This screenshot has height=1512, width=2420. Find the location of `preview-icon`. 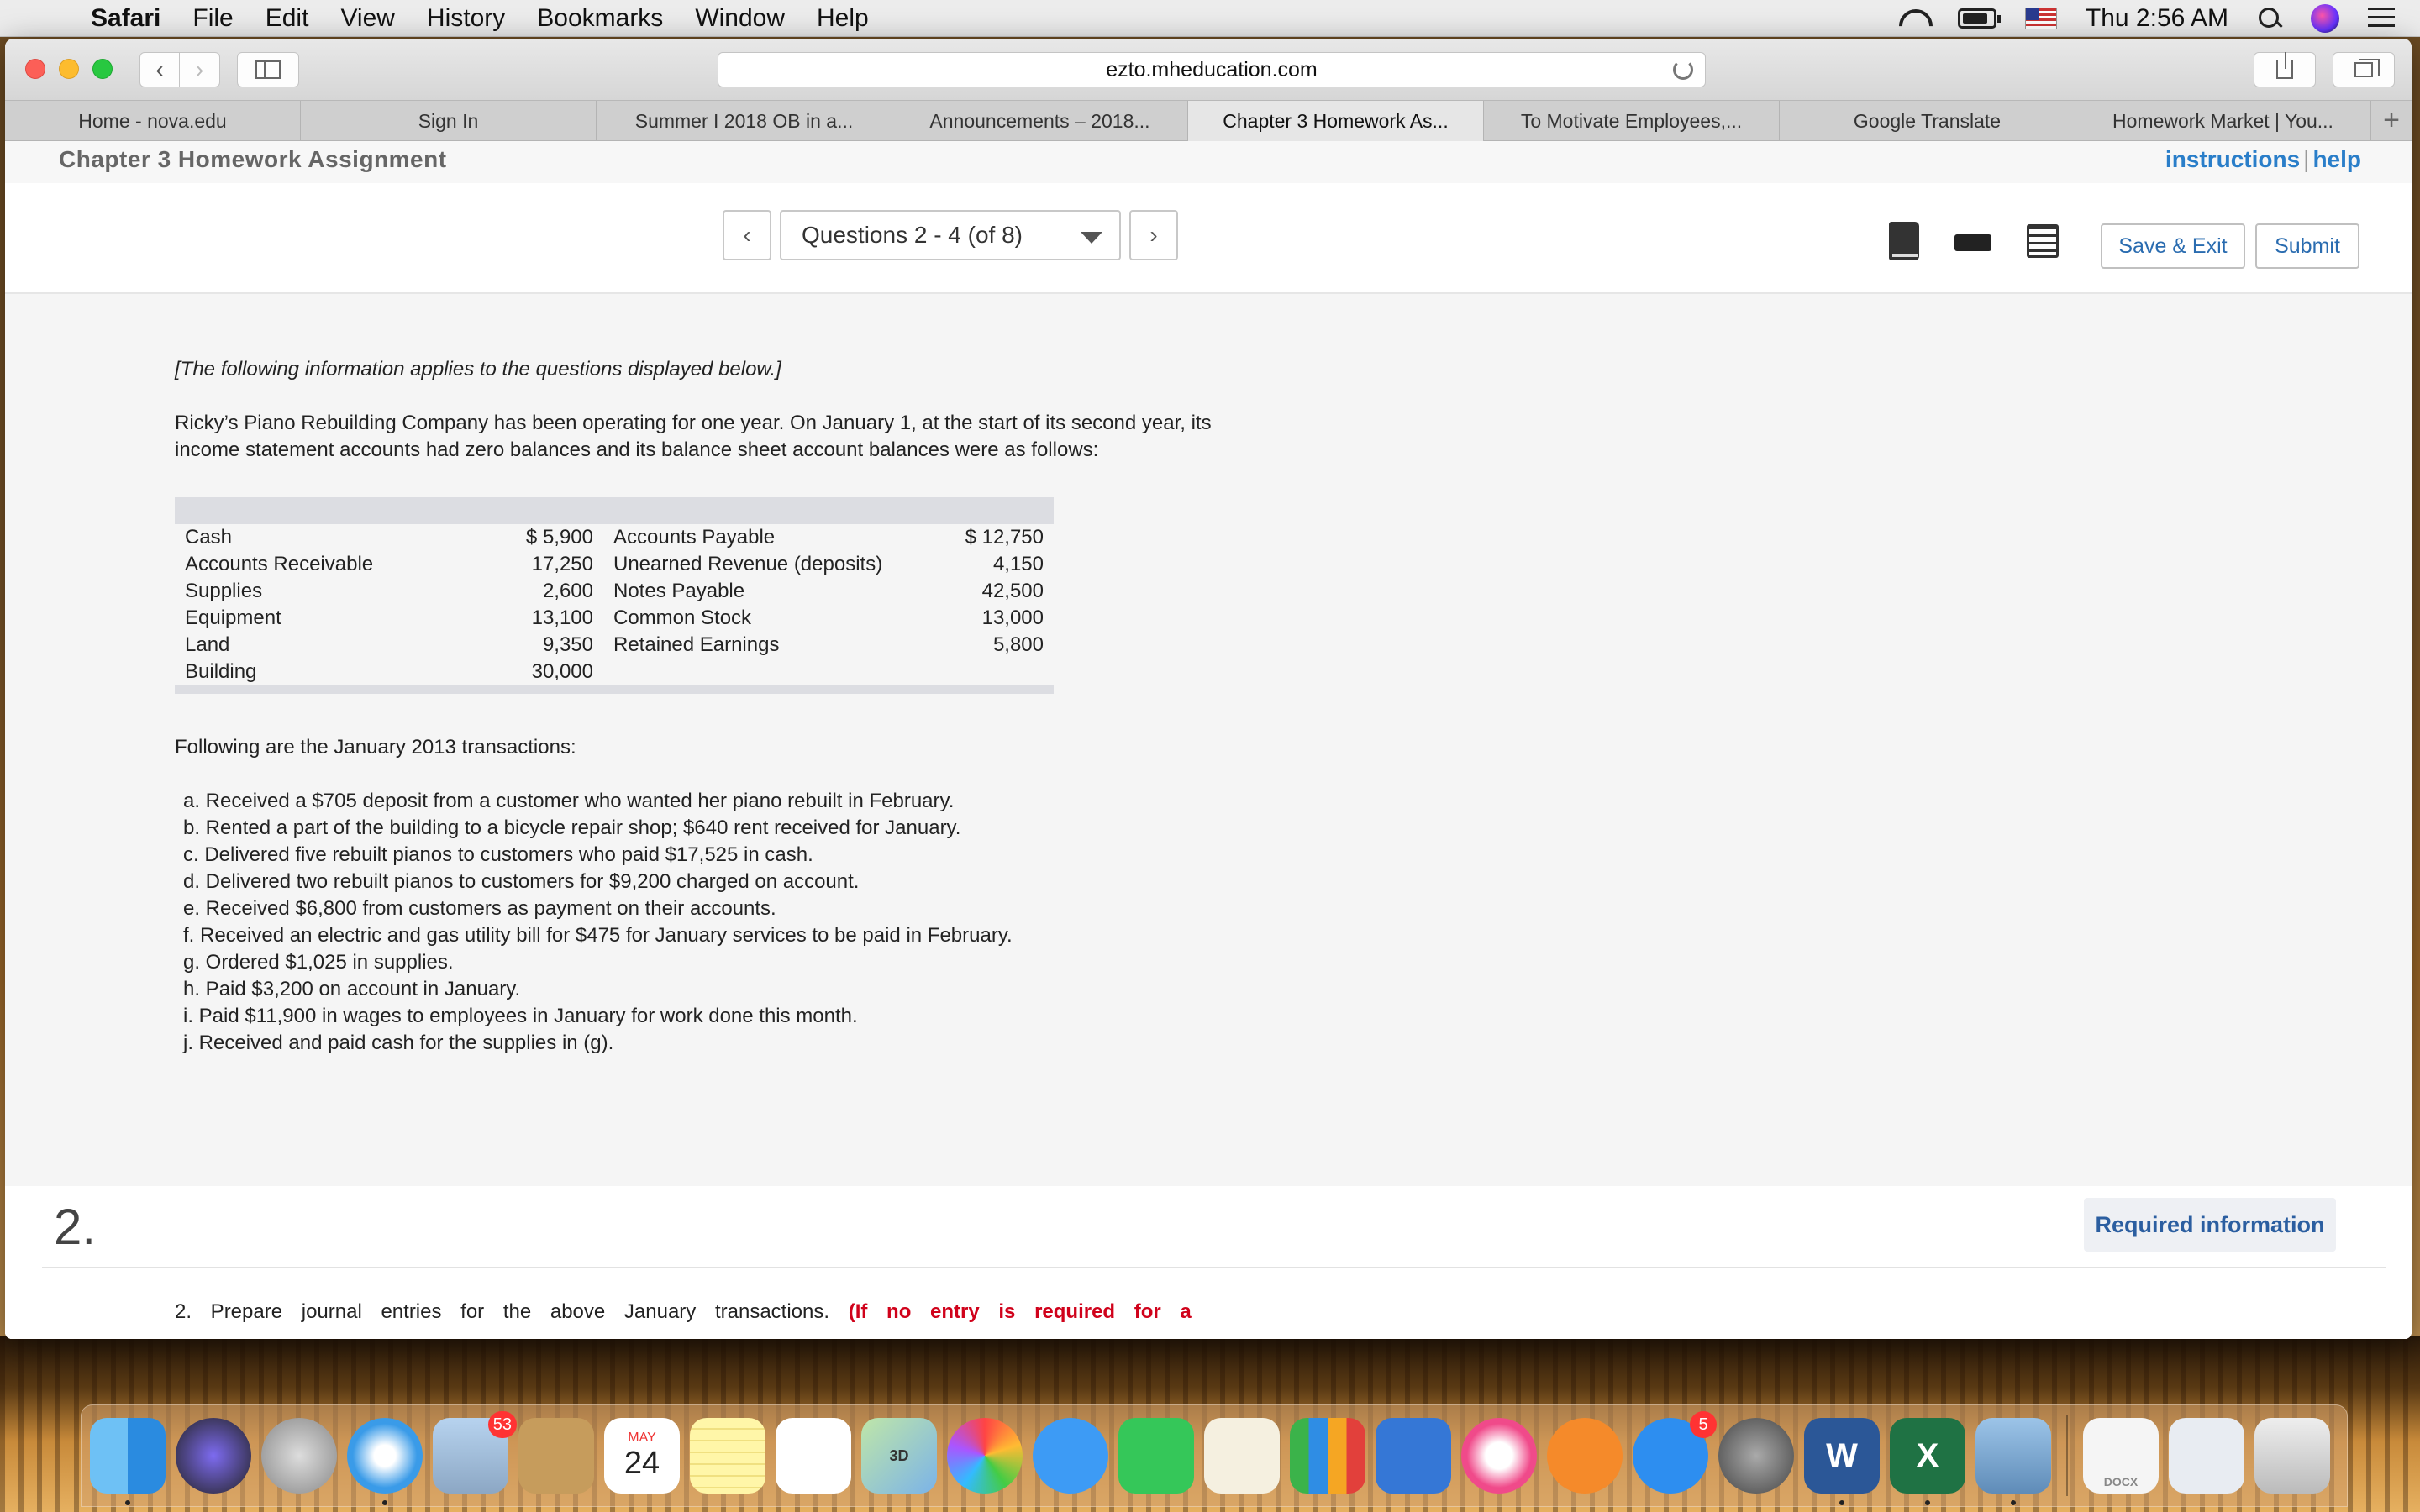

preview-icon is located at coordinates (2013, 1461).